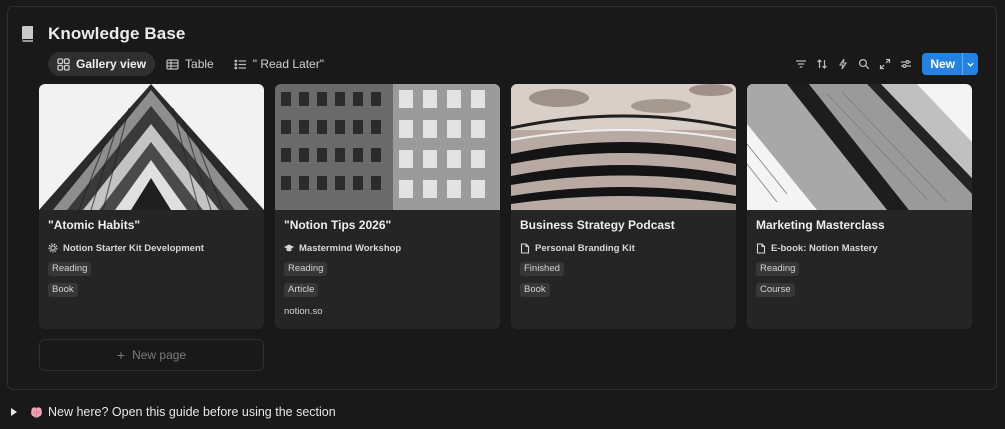 Image resolution: width=1005 pixels, height=429 pixels. What do you see at coordinates (585, 248) in the screenshot?
I see `card-relation-label: Personal Branding Kit` at bounding box center [585, 248].